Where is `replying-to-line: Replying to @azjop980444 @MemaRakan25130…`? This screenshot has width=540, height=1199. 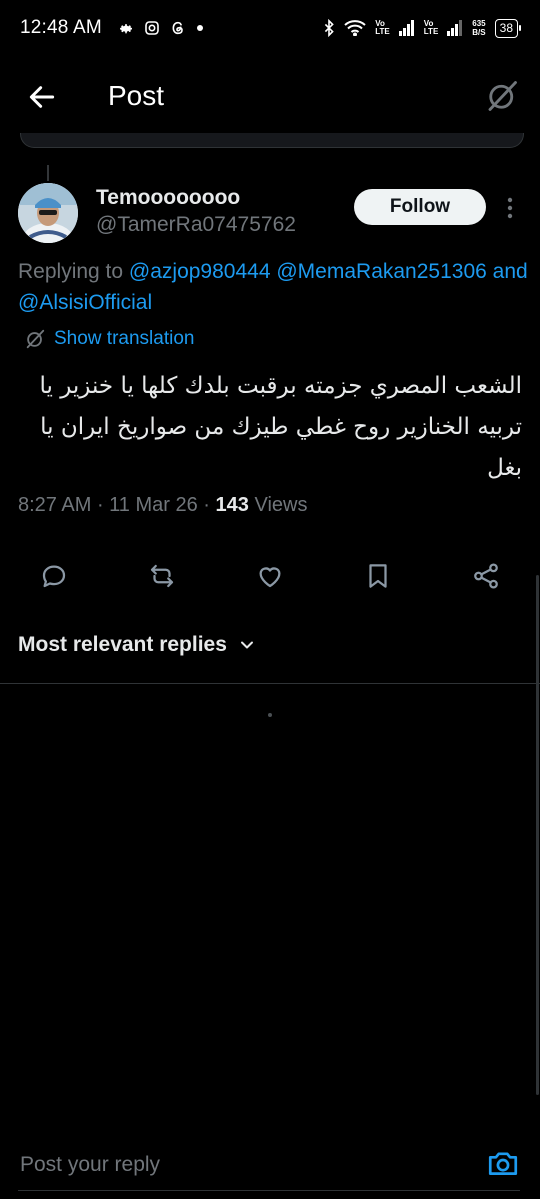
replying-to-line: Replying to @azjop980444 @MemaRakan25130… is located at coordinates (275, 287).